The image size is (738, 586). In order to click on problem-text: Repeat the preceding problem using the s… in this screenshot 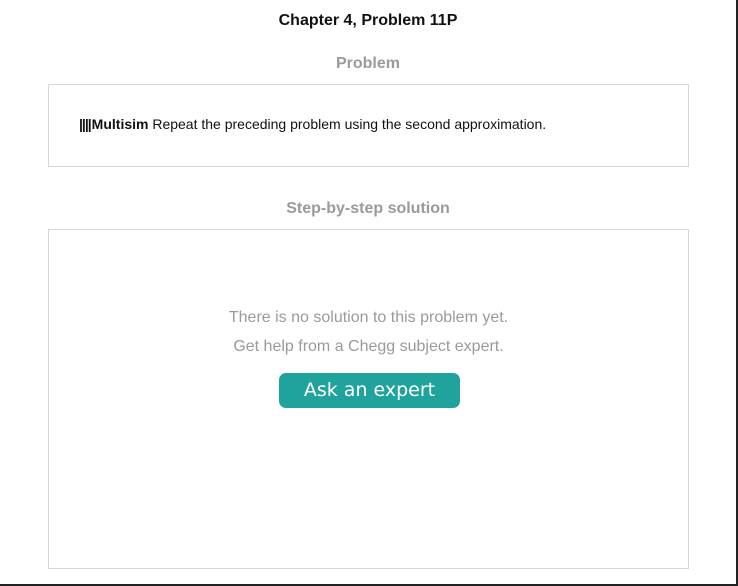, I will do `click(347, 124)`.